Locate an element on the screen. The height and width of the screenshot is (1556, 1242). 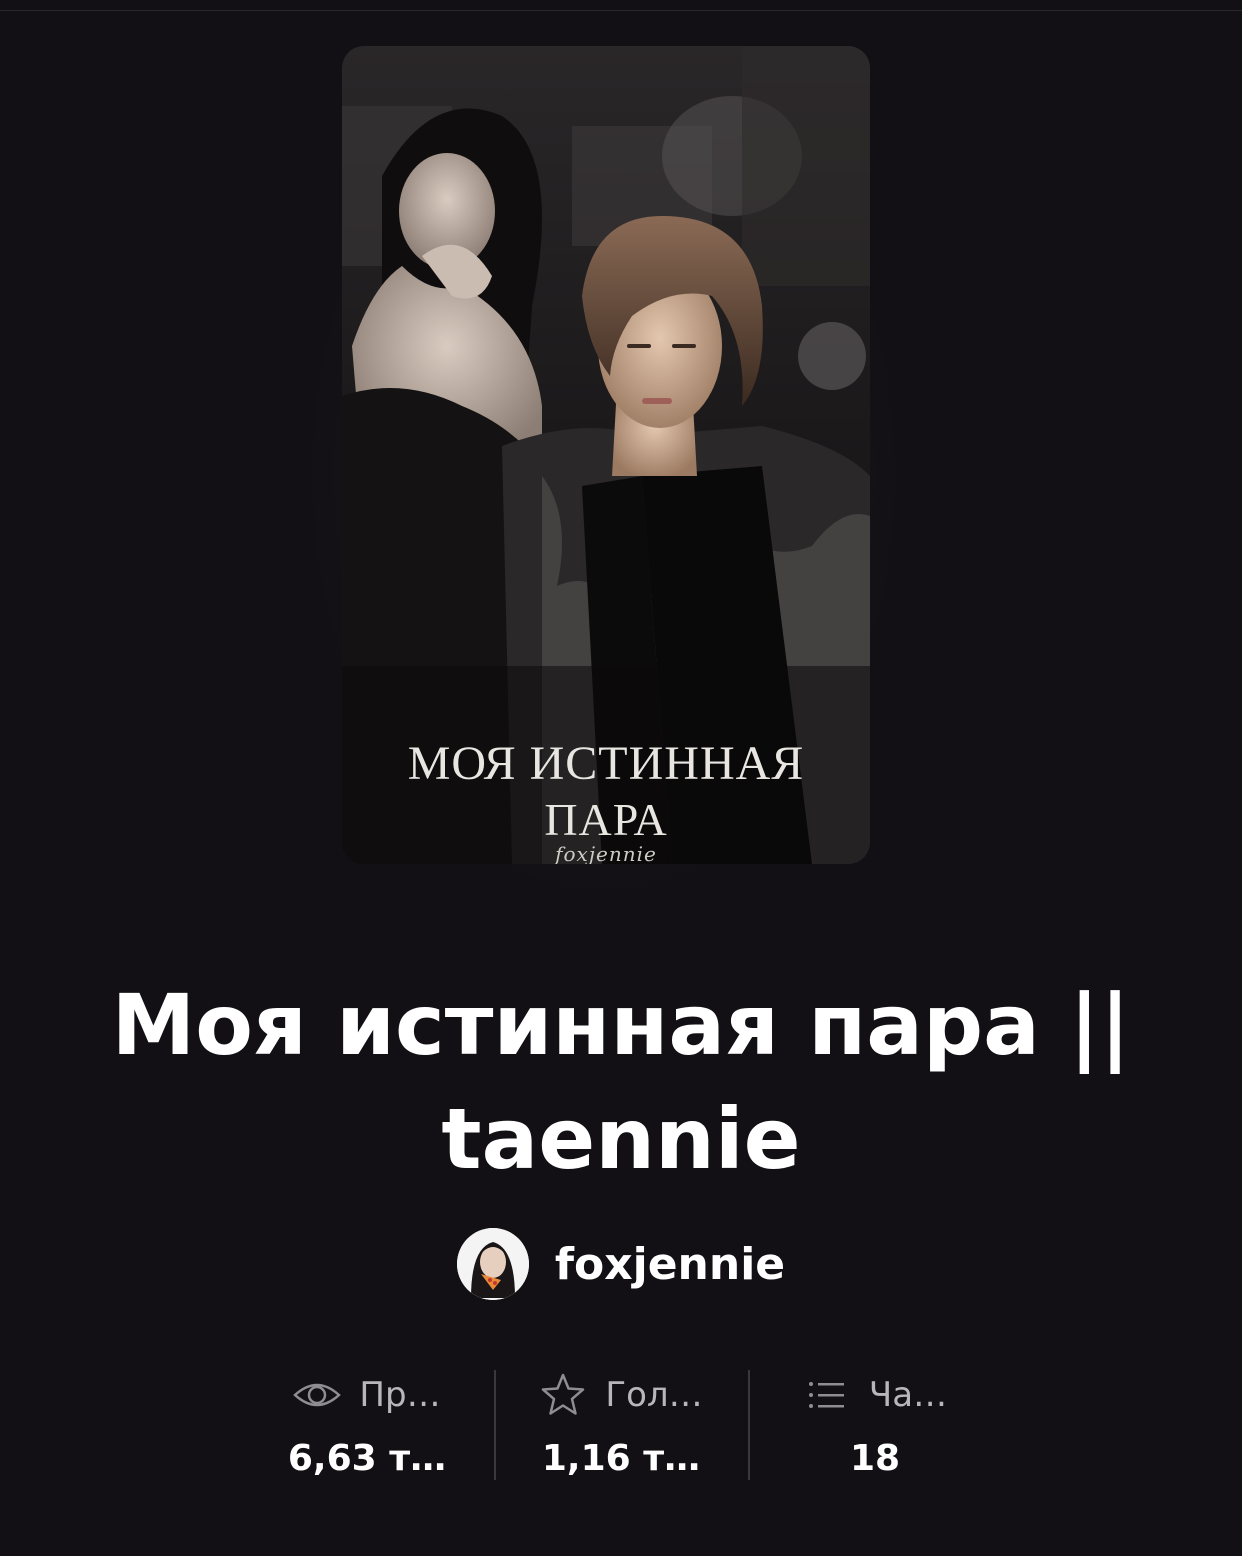
cover-title-line-1: МОЯ ИСТИННАЯ is located at coordinates (606, 763).